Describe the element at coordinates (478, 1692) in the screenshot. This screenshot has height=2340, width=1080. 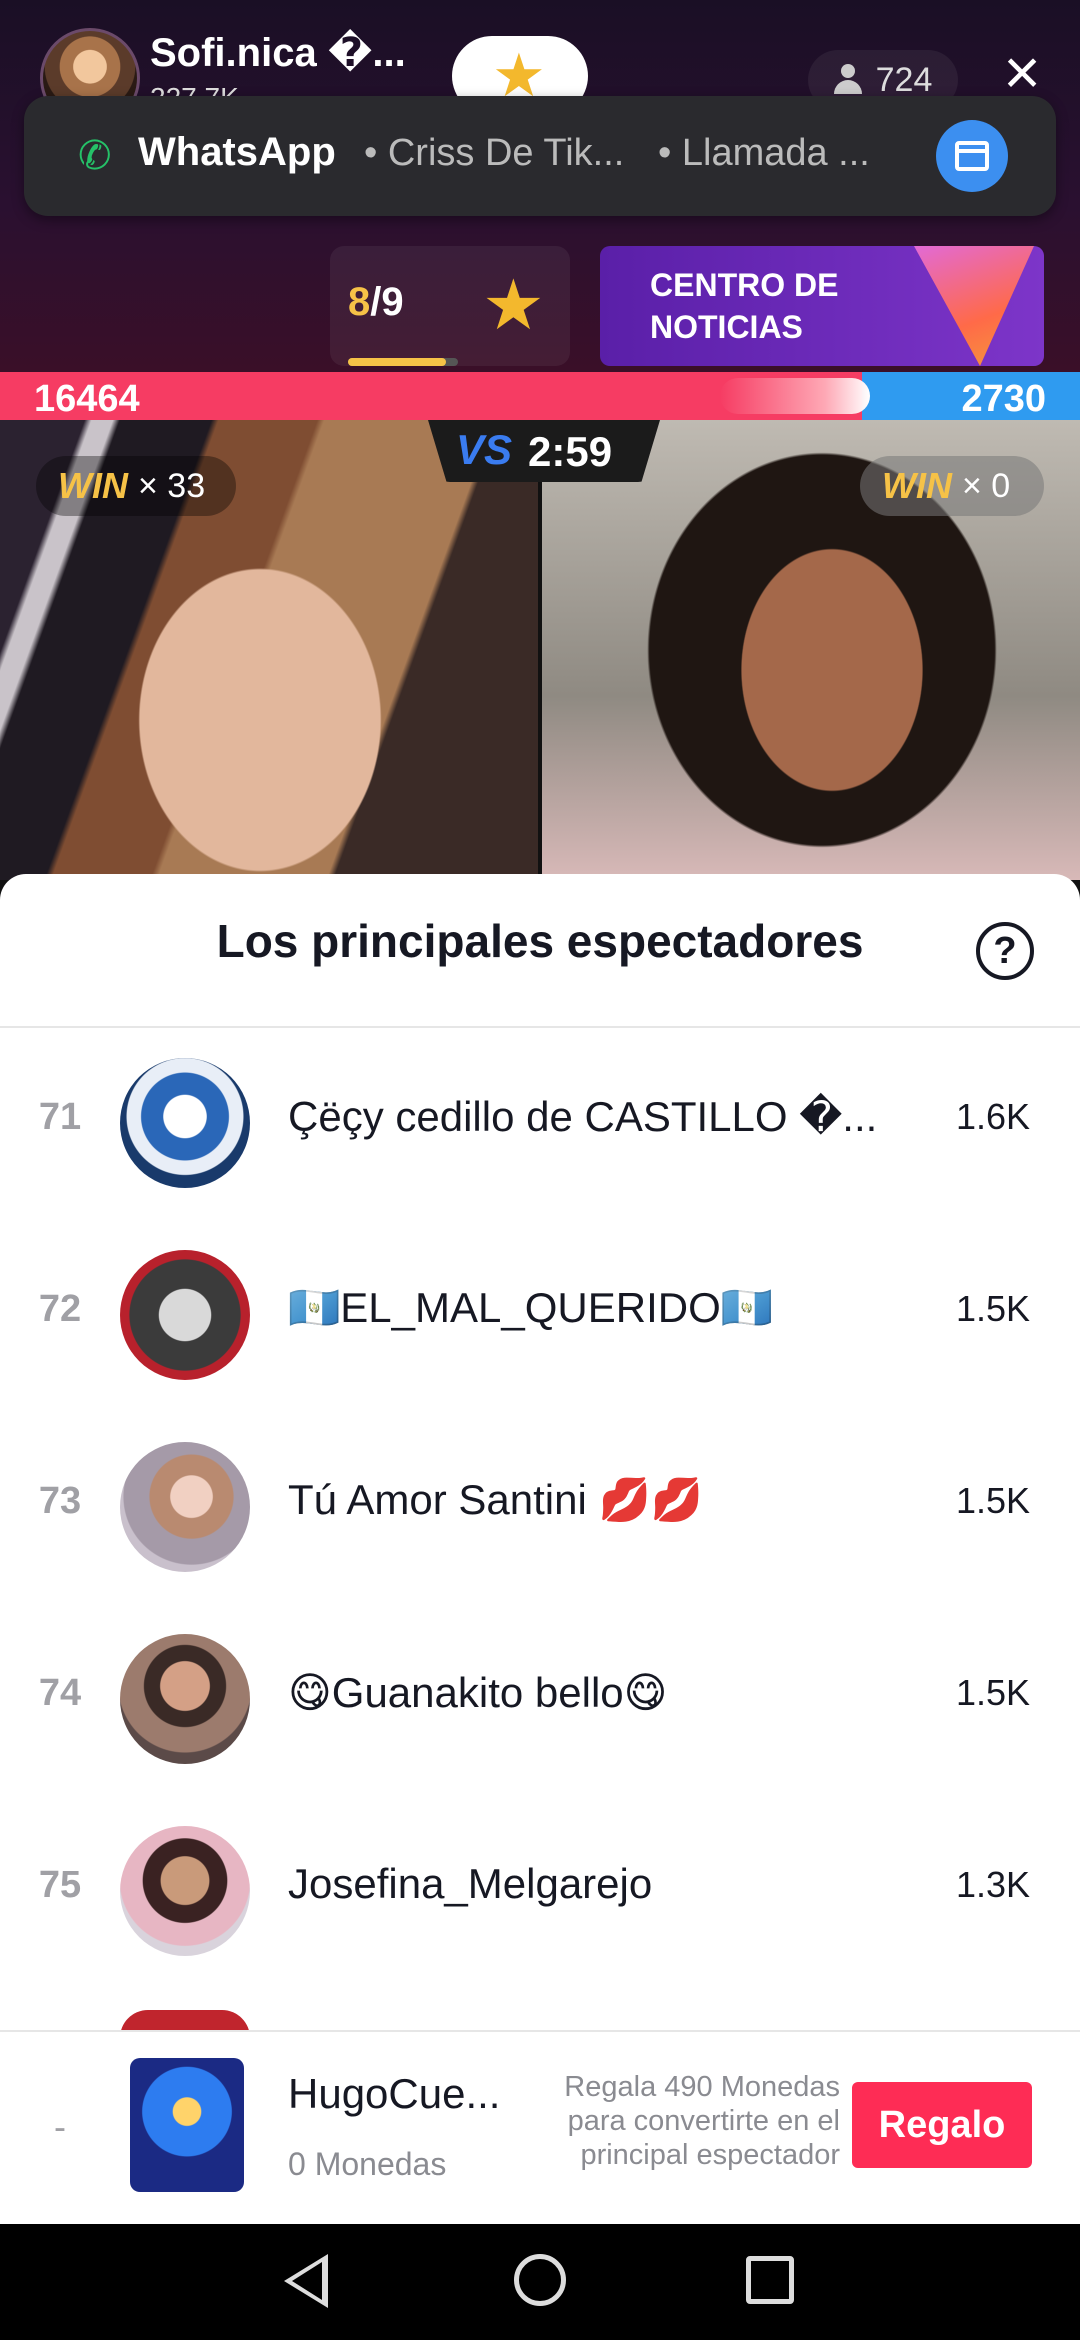
I see `viewer-name: 😋Guanakito bello😋` at that location.